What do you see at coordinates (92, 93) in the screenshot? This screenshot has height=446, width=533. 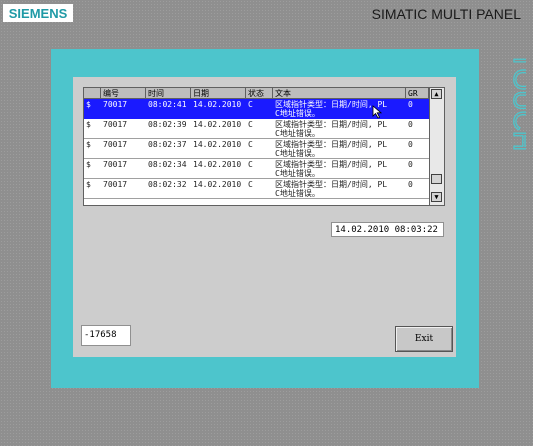 I see `col-header-marker` at bounding box center [92, 93].